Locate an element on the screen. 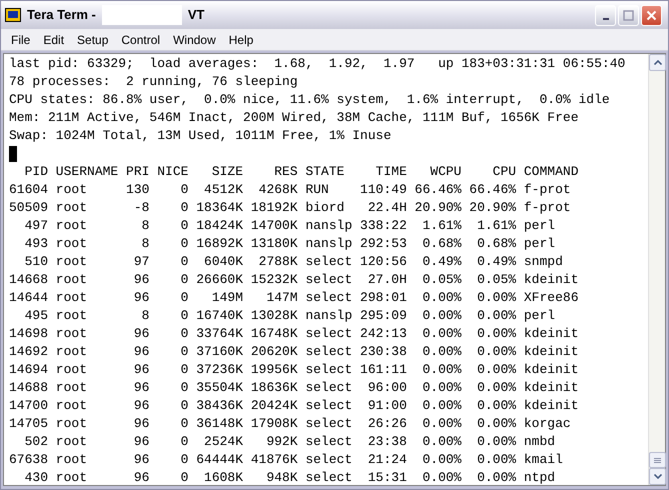 The height and width of the screenshot is (490, 669). terminal-icon is located at coordinates (13, 15).